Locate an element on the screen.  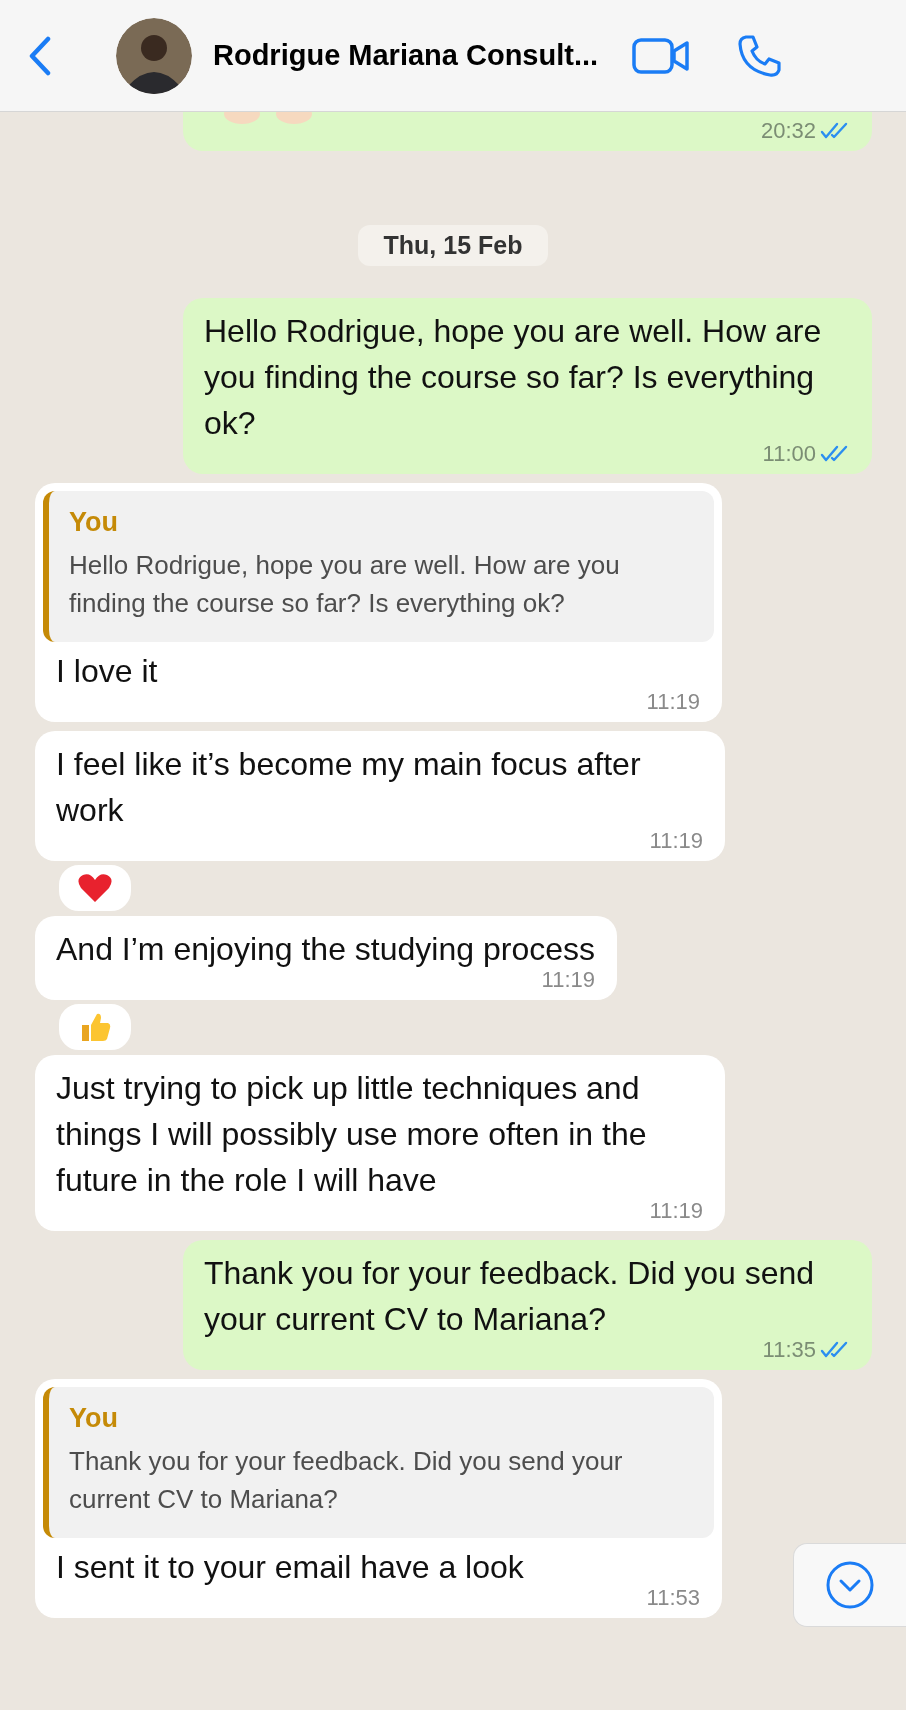
quote-text: Hello Rodrigue, hope you are well. How are you finding the course so far? Is everything ok? is located at coordinates (345, 584).